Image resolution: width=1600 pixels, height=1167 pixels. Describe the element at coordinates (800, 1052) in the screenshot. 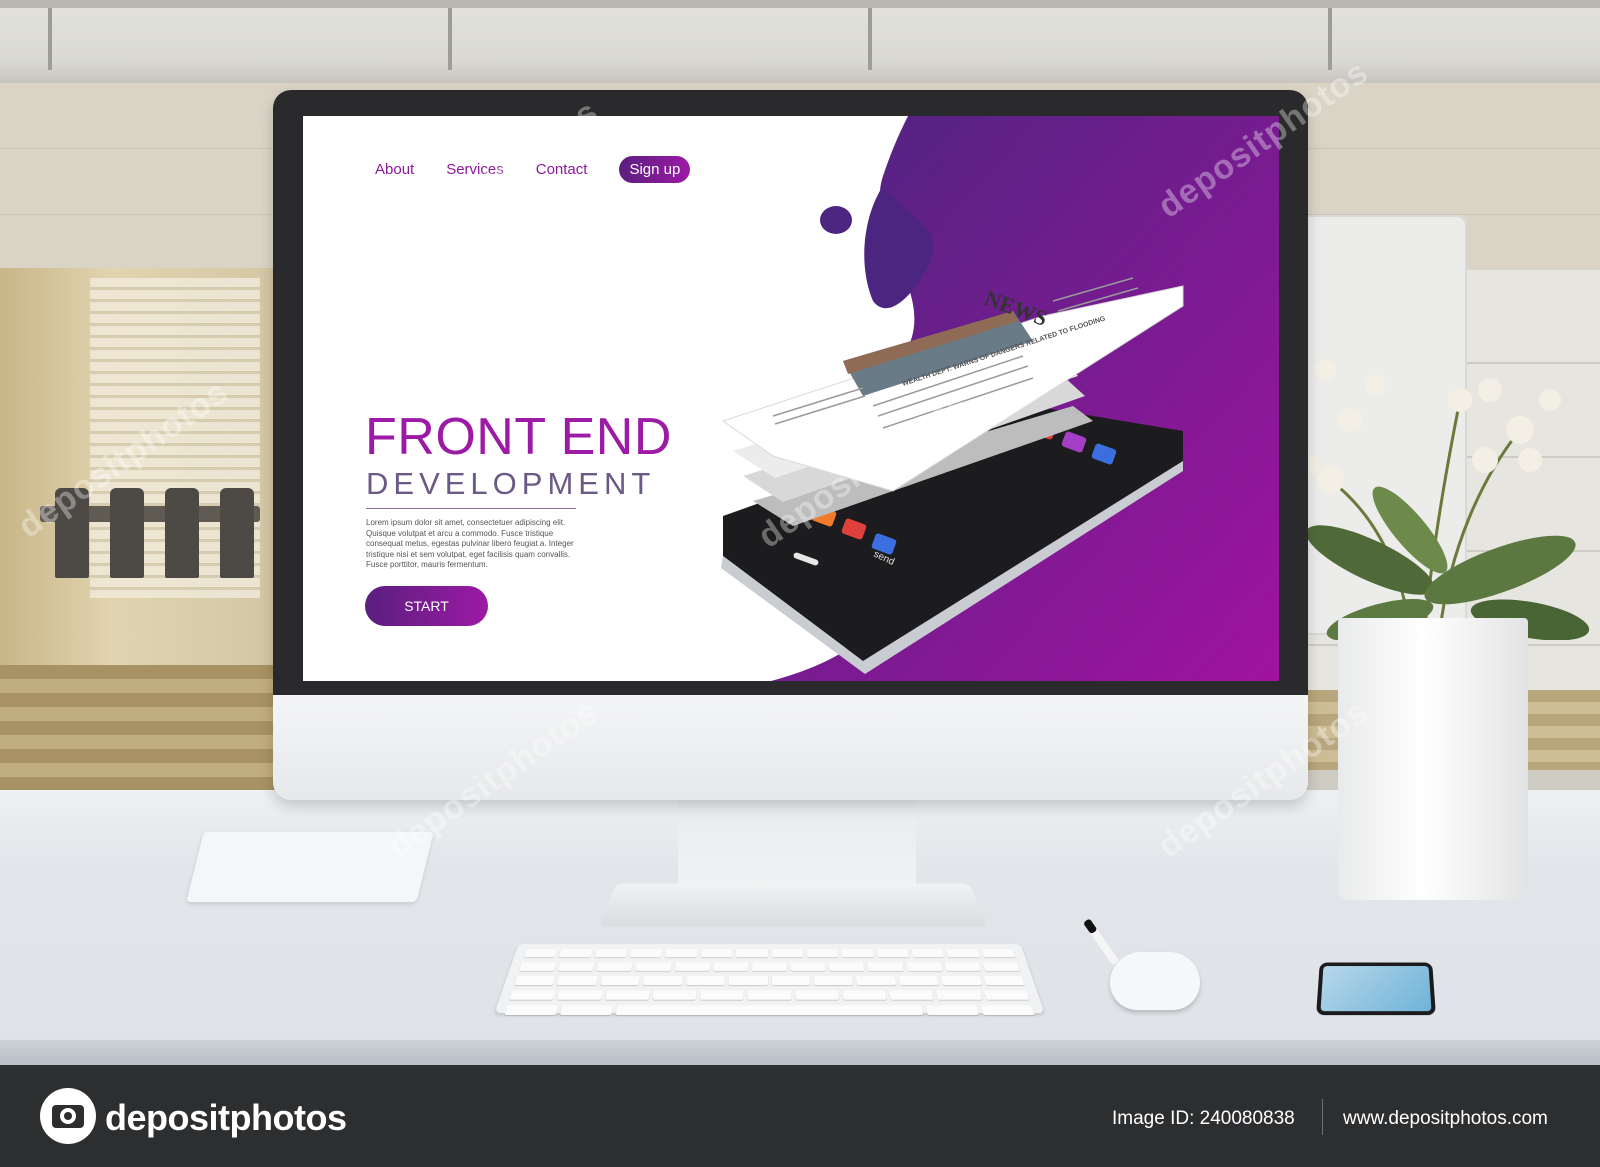

I see `desk-edge` at that location.